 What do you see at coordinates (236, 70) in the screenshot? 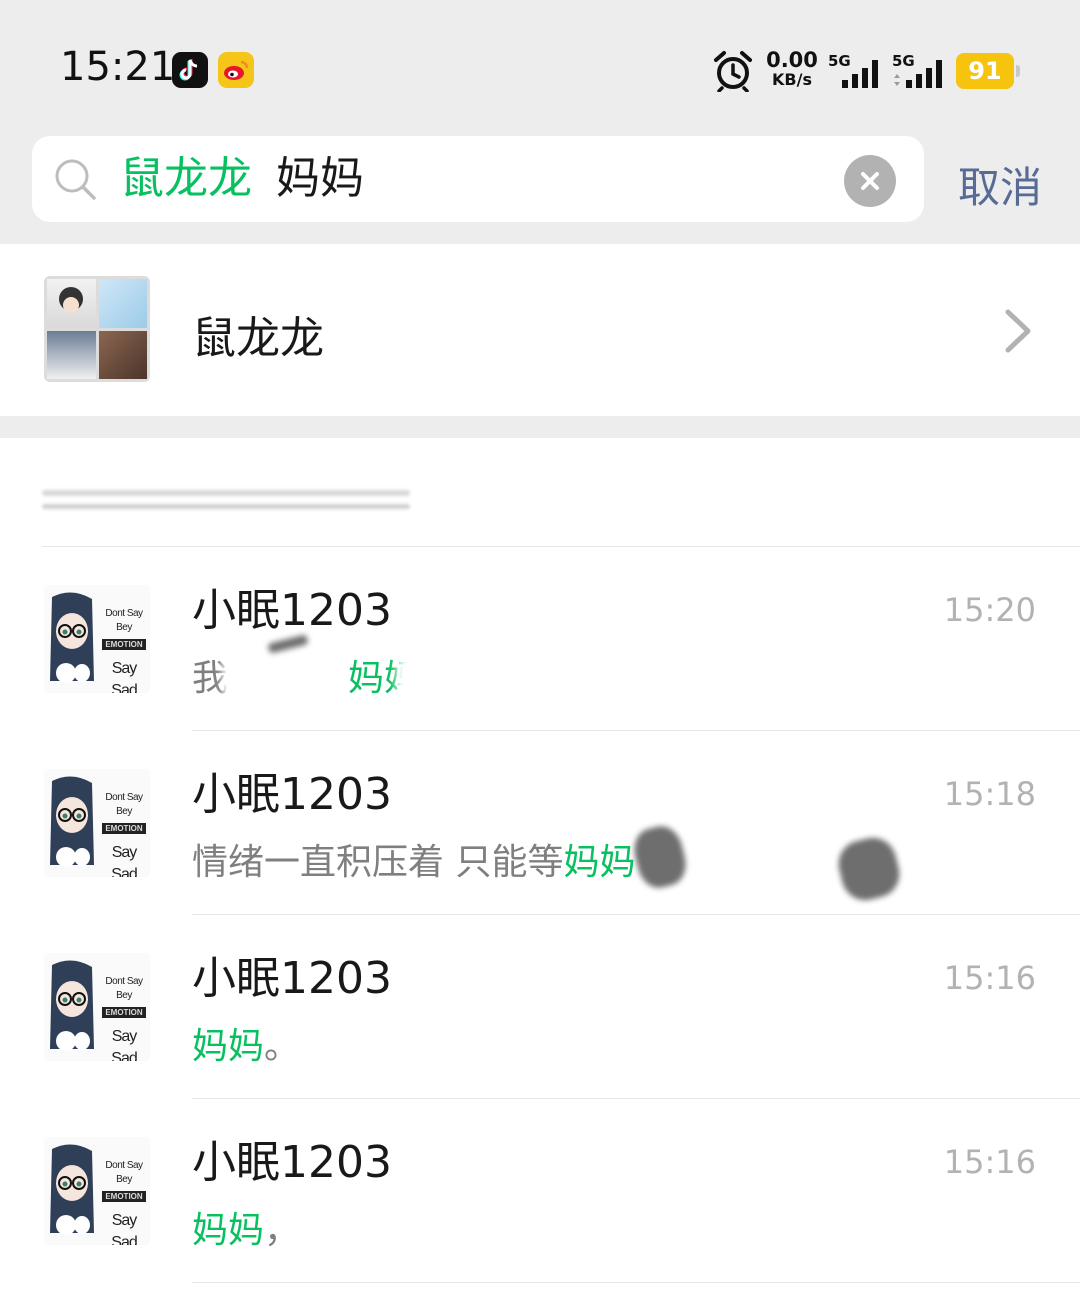
I see `weibo-icon` at bounding box center [236, 70].